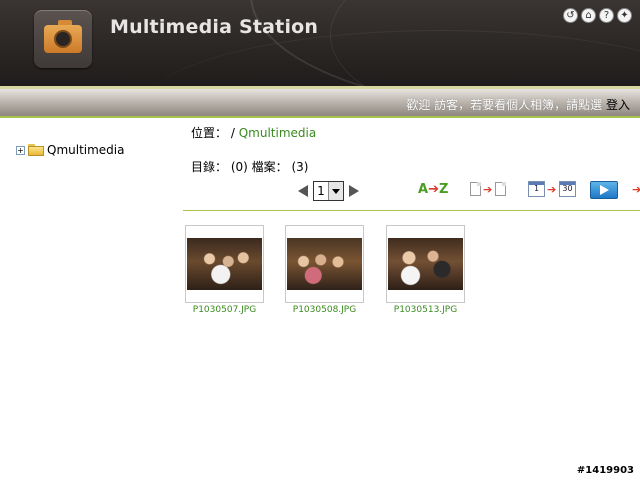  Describe the element at coordinates (278, 133) in the screenshot. I see `location-path-link: Qmultimedia` at that location.